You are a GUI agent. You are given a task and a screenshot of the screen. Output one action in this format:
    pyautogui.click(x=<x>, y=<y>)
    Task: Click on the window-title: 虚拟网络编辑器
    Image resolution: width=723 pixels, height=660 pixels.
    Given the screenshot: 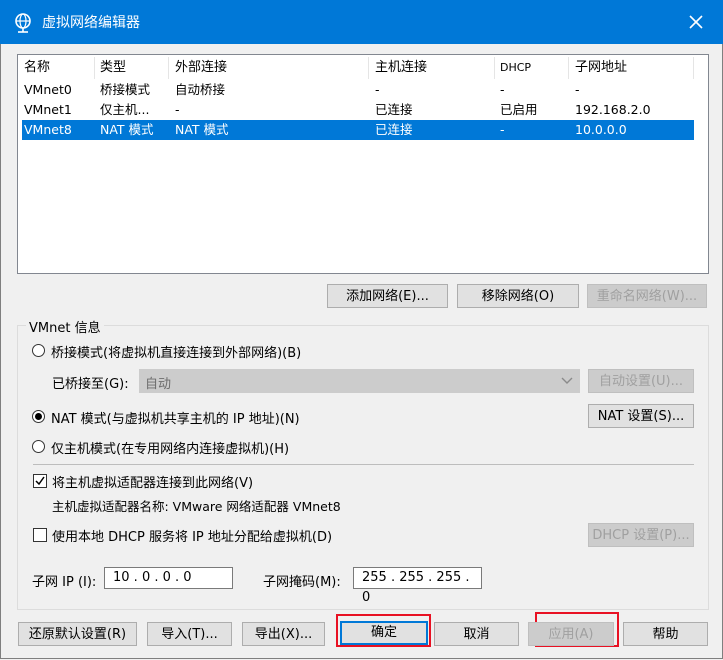 What is the action you would take?
    pyautogui.click(x=91, y=23)
    